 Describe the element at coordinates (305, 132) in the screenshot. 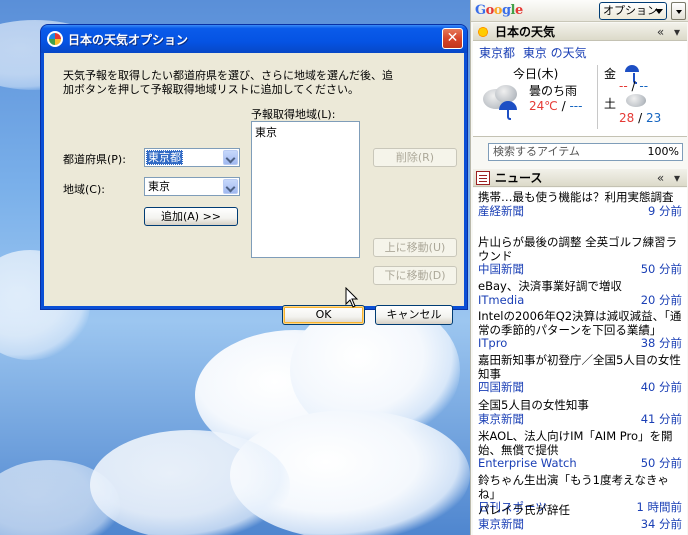

I see `region-list-item: 東京` at that location.